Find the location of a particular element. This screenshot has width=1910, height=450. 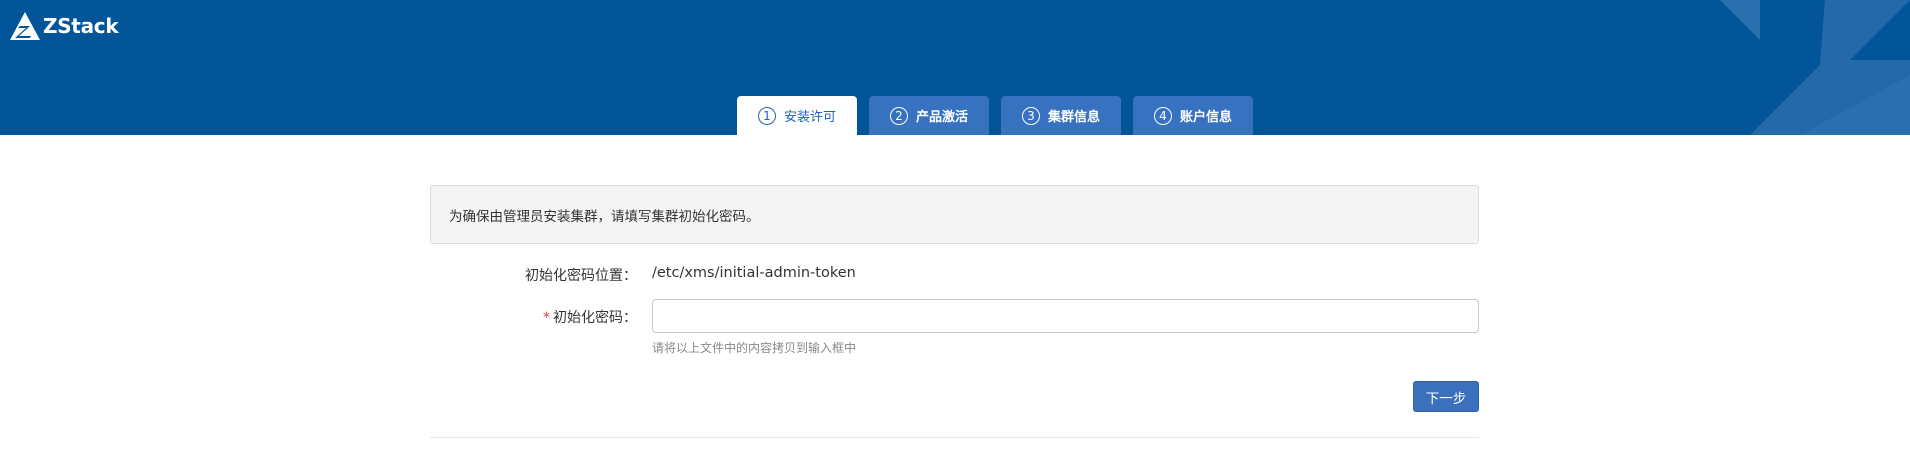

zstack-logo: ZStack is located at coordinates (64, 26).